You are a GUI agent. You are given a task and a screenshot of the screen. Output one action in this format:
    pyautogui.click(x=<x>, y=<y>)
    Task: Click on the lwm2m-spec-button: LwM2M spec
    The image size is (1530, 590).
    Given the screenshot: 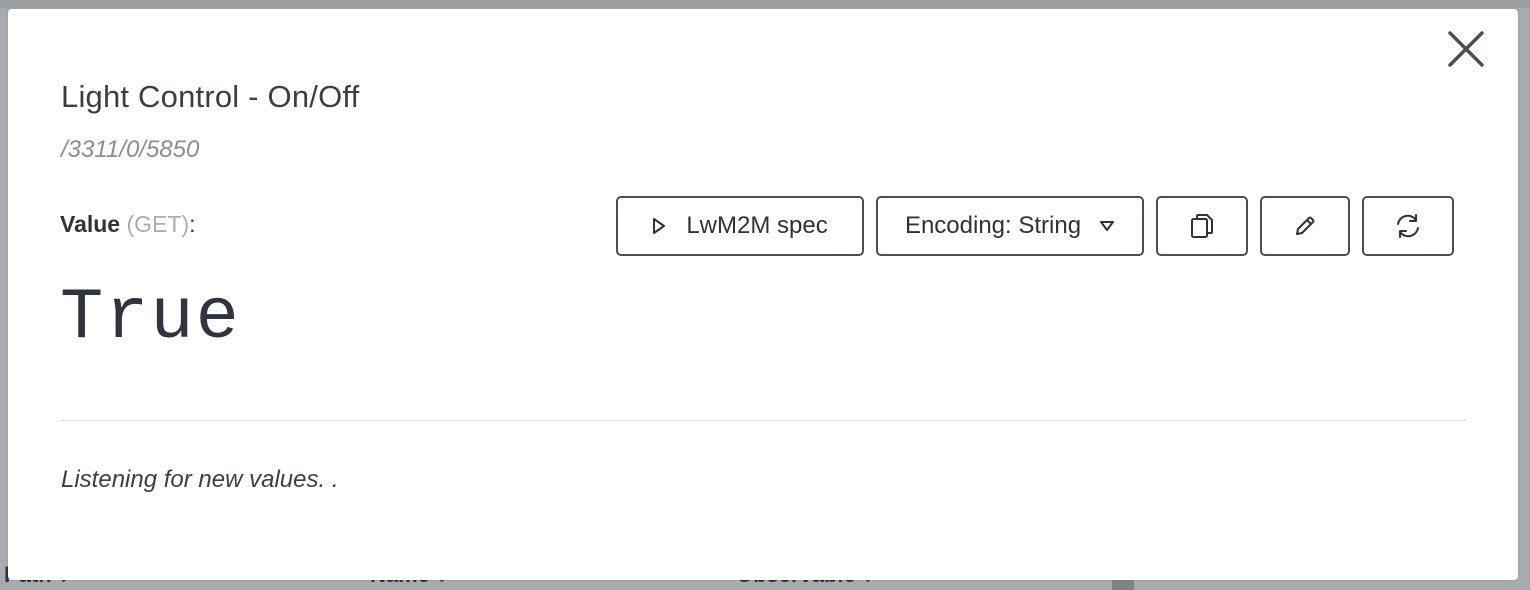 What is the action you would take?
    pyautogui.click(x=740, y=226)
    